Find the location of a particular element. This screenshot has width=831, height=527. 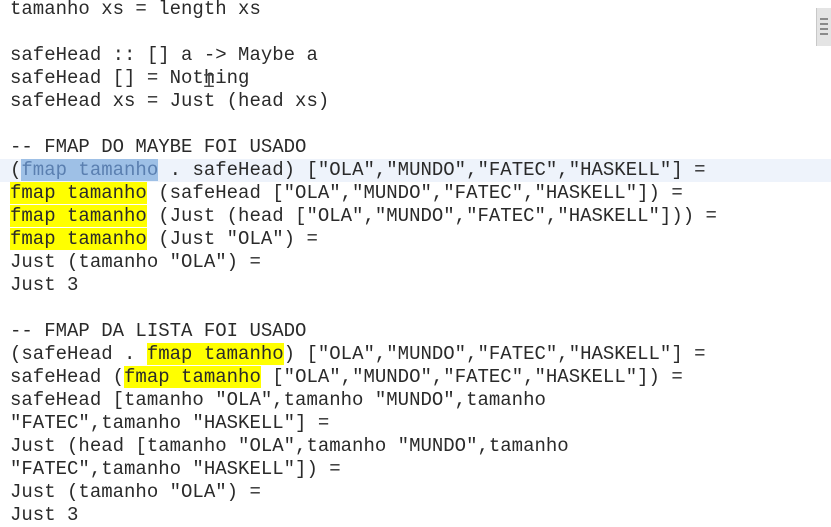

code-line: tamanho xs = length xs is located at coordinates (420, 10).